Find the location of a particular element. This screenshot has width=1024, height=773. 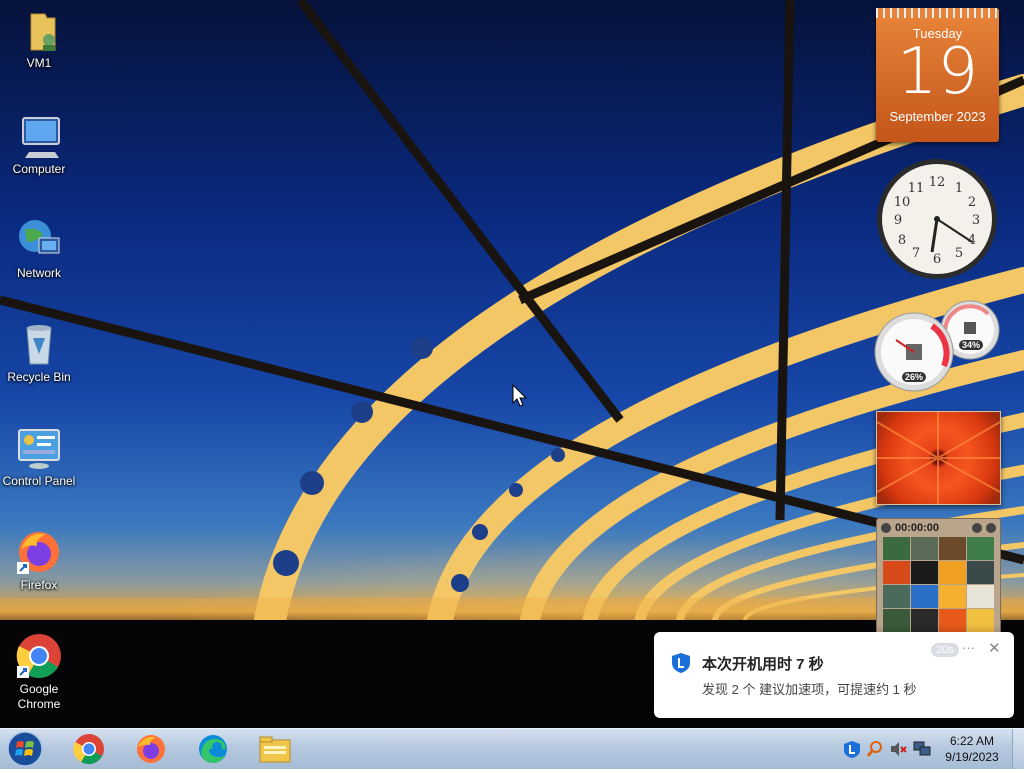

calendar-date: 19 is located at coordinates (937, 72).